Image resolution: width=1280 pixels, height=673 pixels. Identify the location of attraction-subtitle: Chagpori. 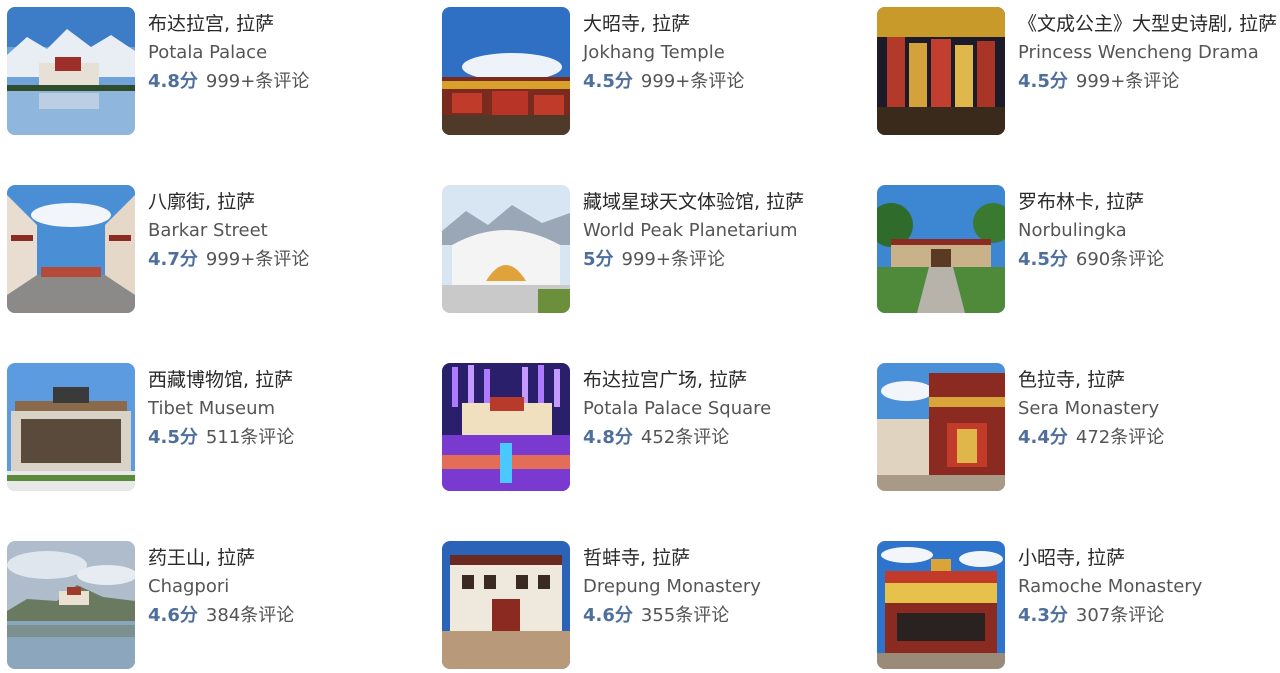
(189, 586).